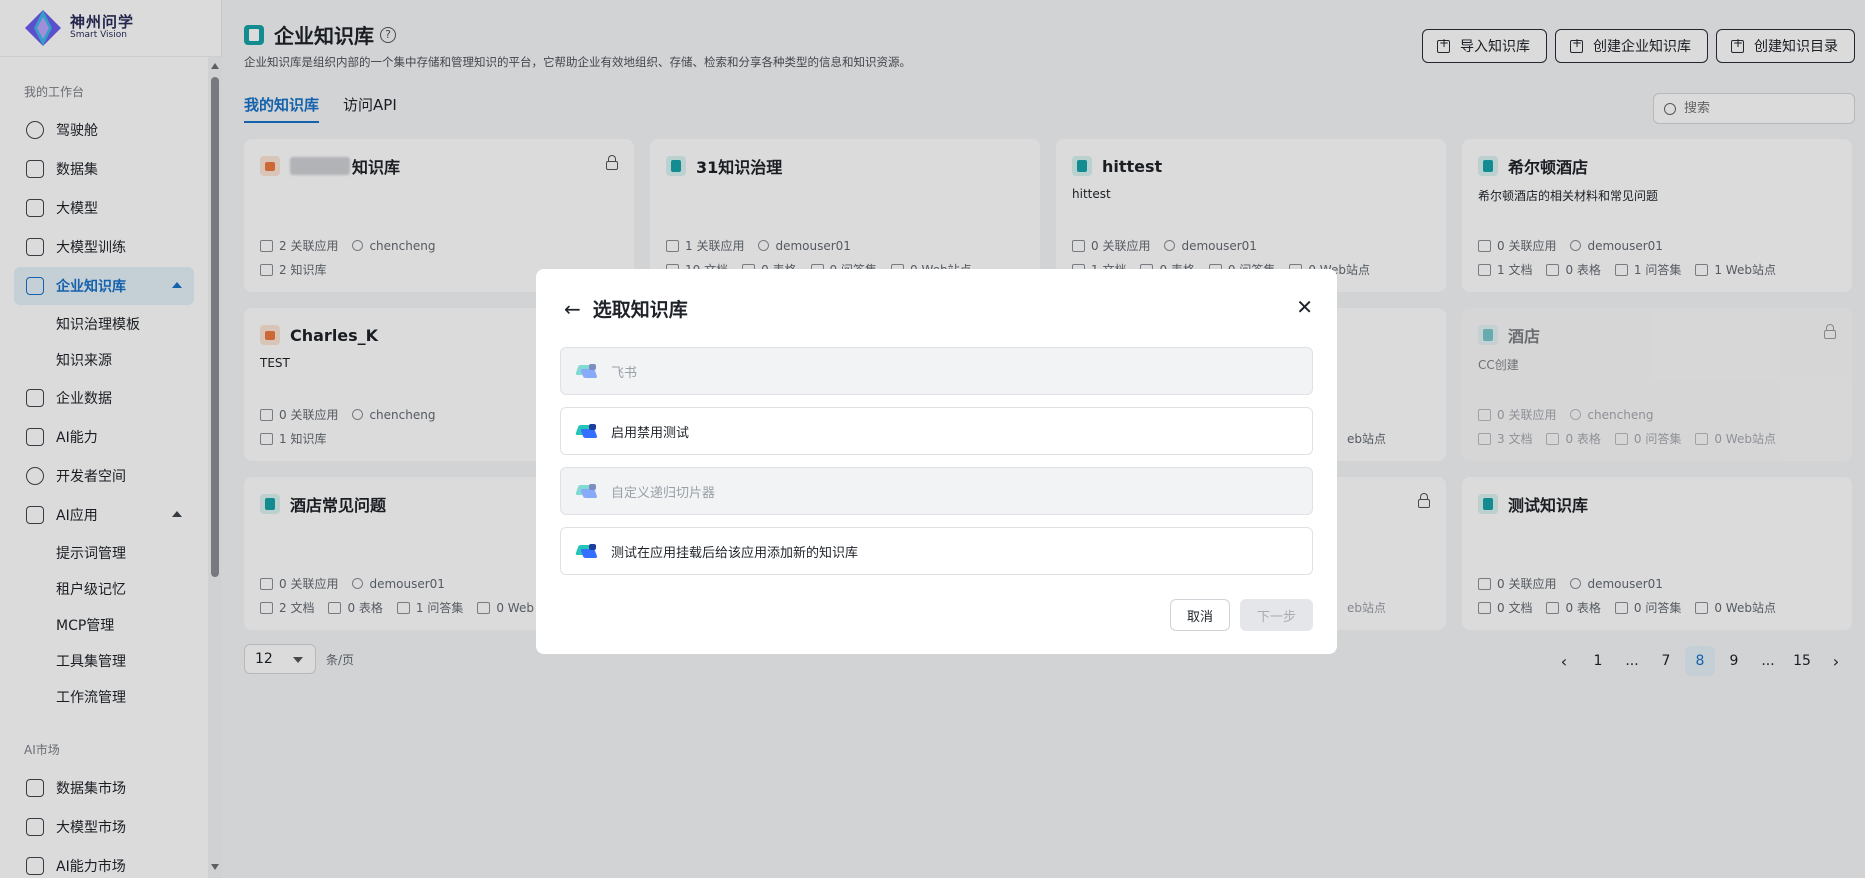 This screenshot has width=1865, height=878. What do you see at coordinates (650, 433) in the screenshot?
I see `kb-option-label: 启用禁用测试` at bounding box center [650, 433].